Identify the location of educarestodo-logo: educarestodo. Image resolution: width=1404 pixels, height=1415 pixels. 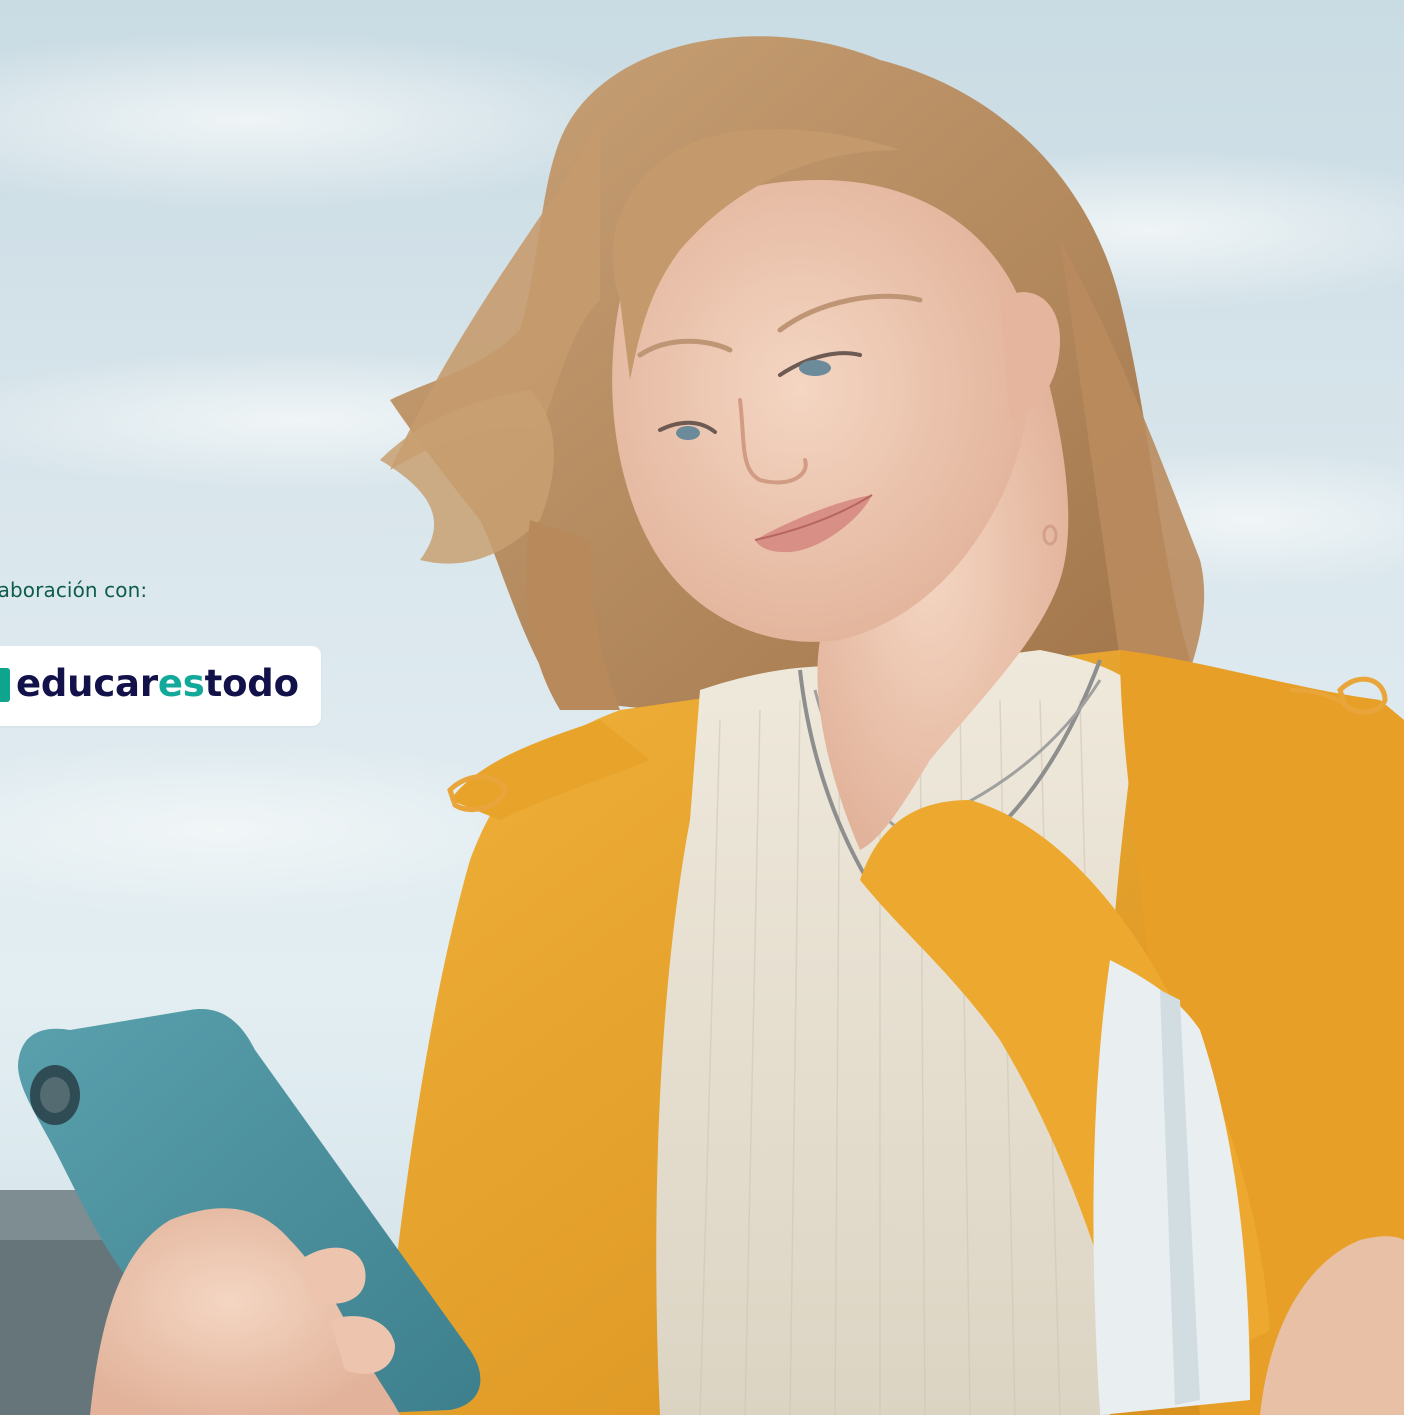
(160, 686).